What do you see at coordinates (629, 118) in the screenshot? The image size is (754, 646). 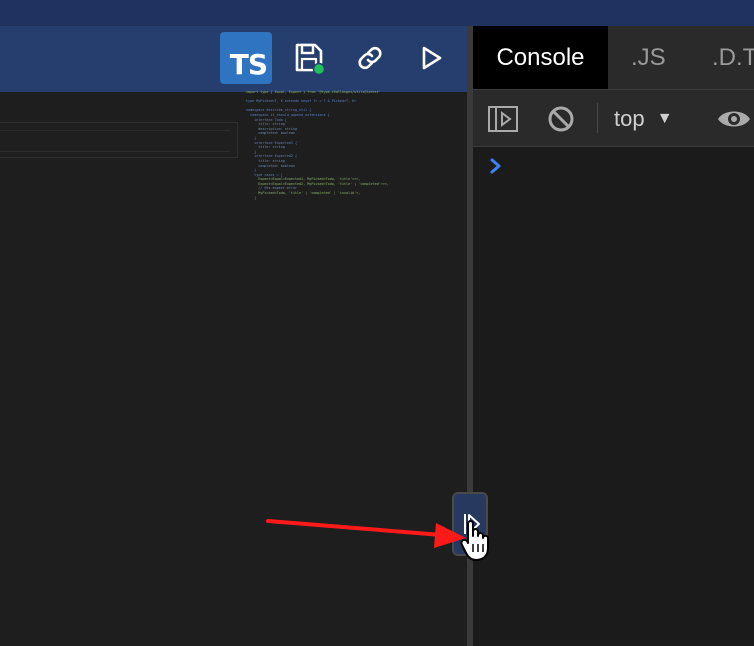 I see `context-selector-label: top` at bounding box center [629, 118].